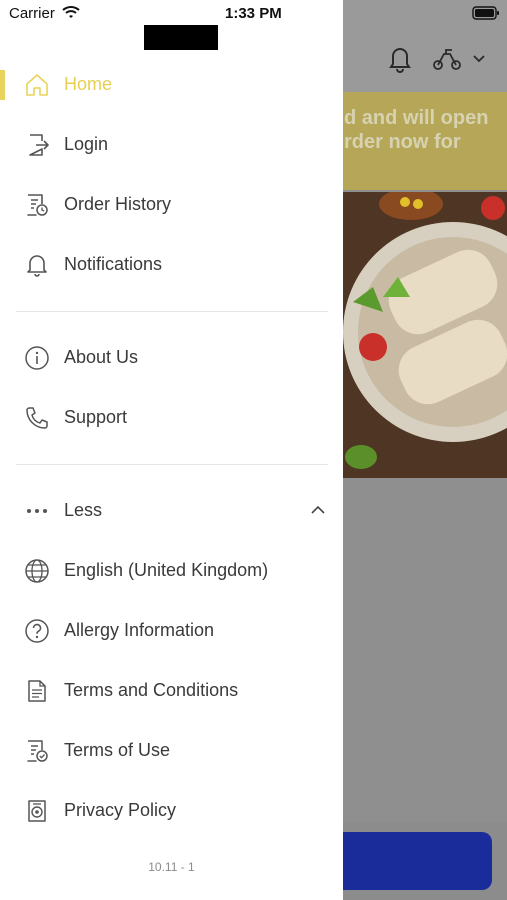 This screenshot has height=900, width=507. Describe the element at coordinates (139, 630) in the screenshot. I see `menu-item-label: Allergy Information` at that location.